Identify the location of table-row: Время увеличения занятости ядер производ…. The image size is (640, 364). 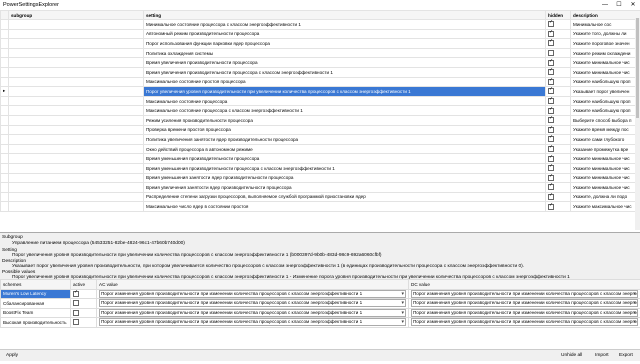
(320, 188).